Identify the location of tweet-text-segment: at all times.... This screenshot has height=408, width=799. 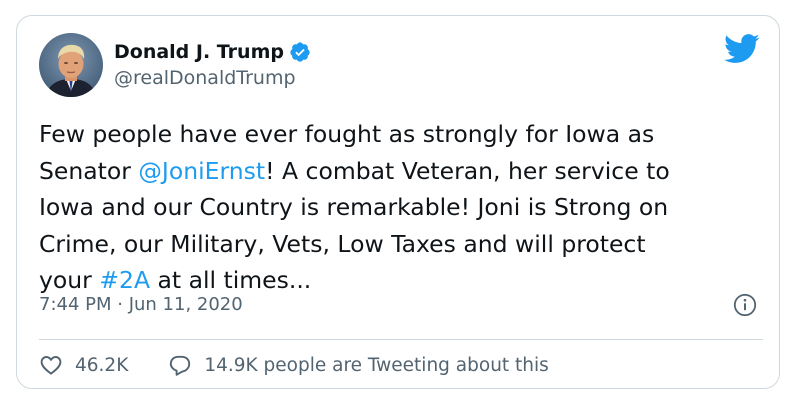
(231, 280).